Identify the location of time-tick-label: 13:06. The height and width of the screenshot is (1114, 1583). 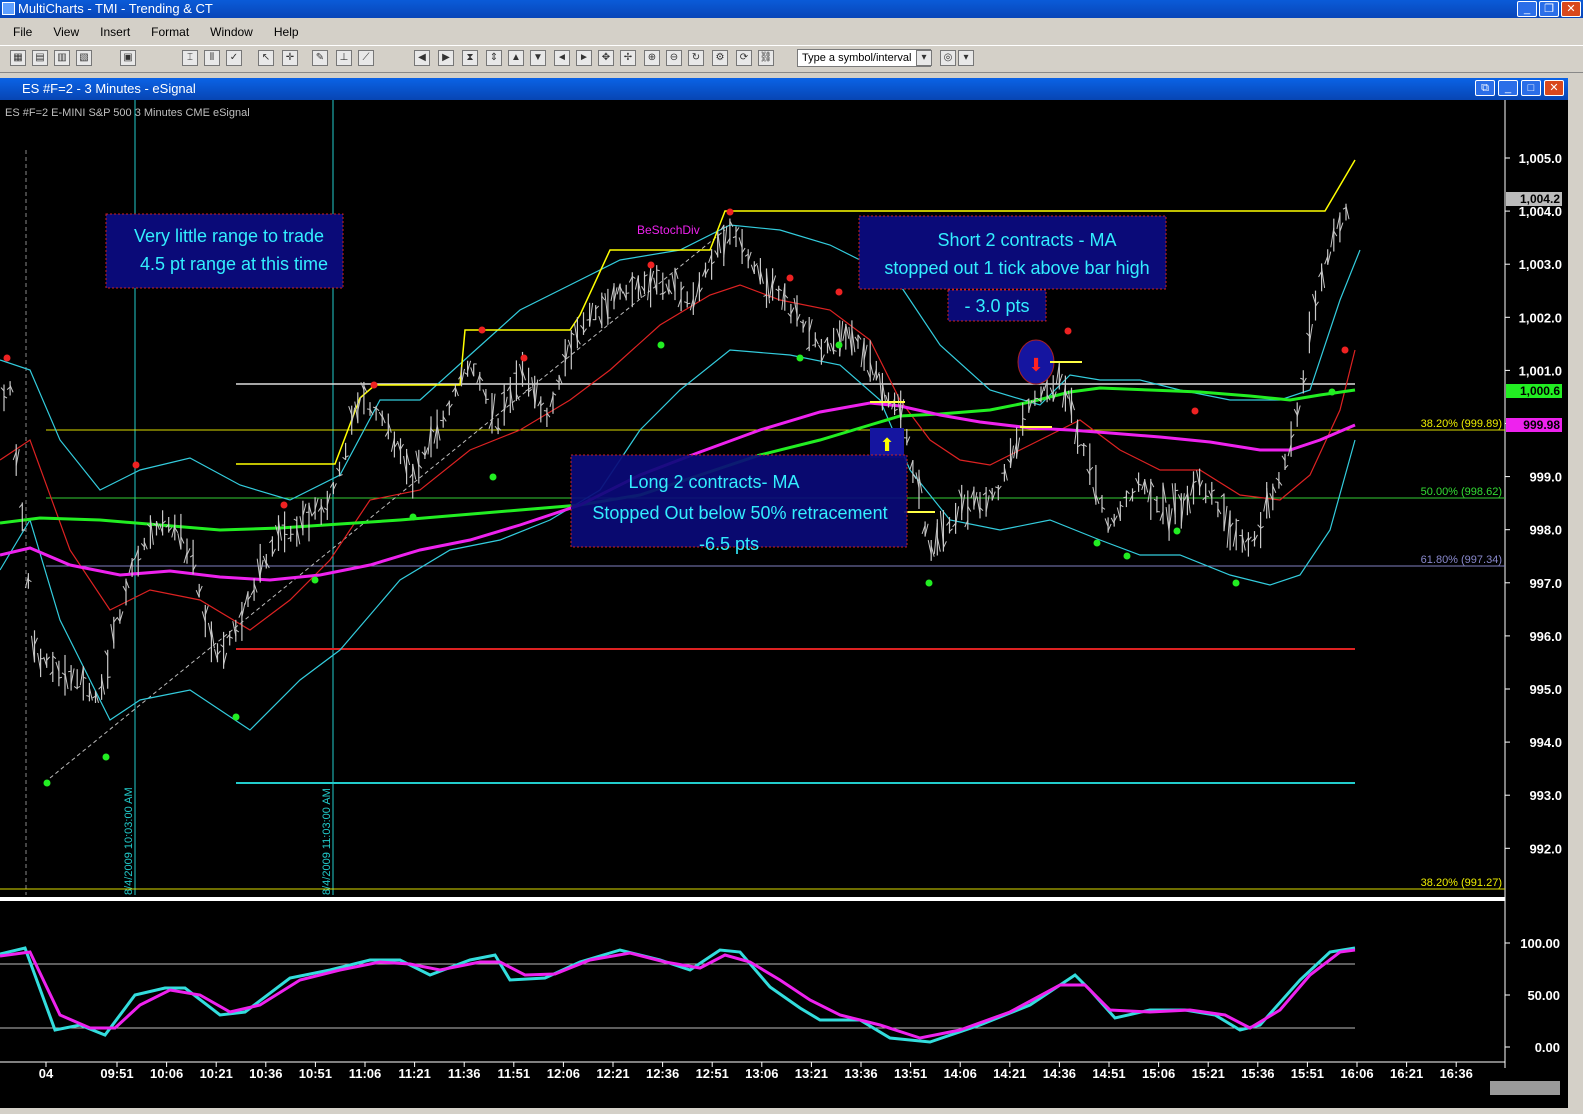
(761, 1073).